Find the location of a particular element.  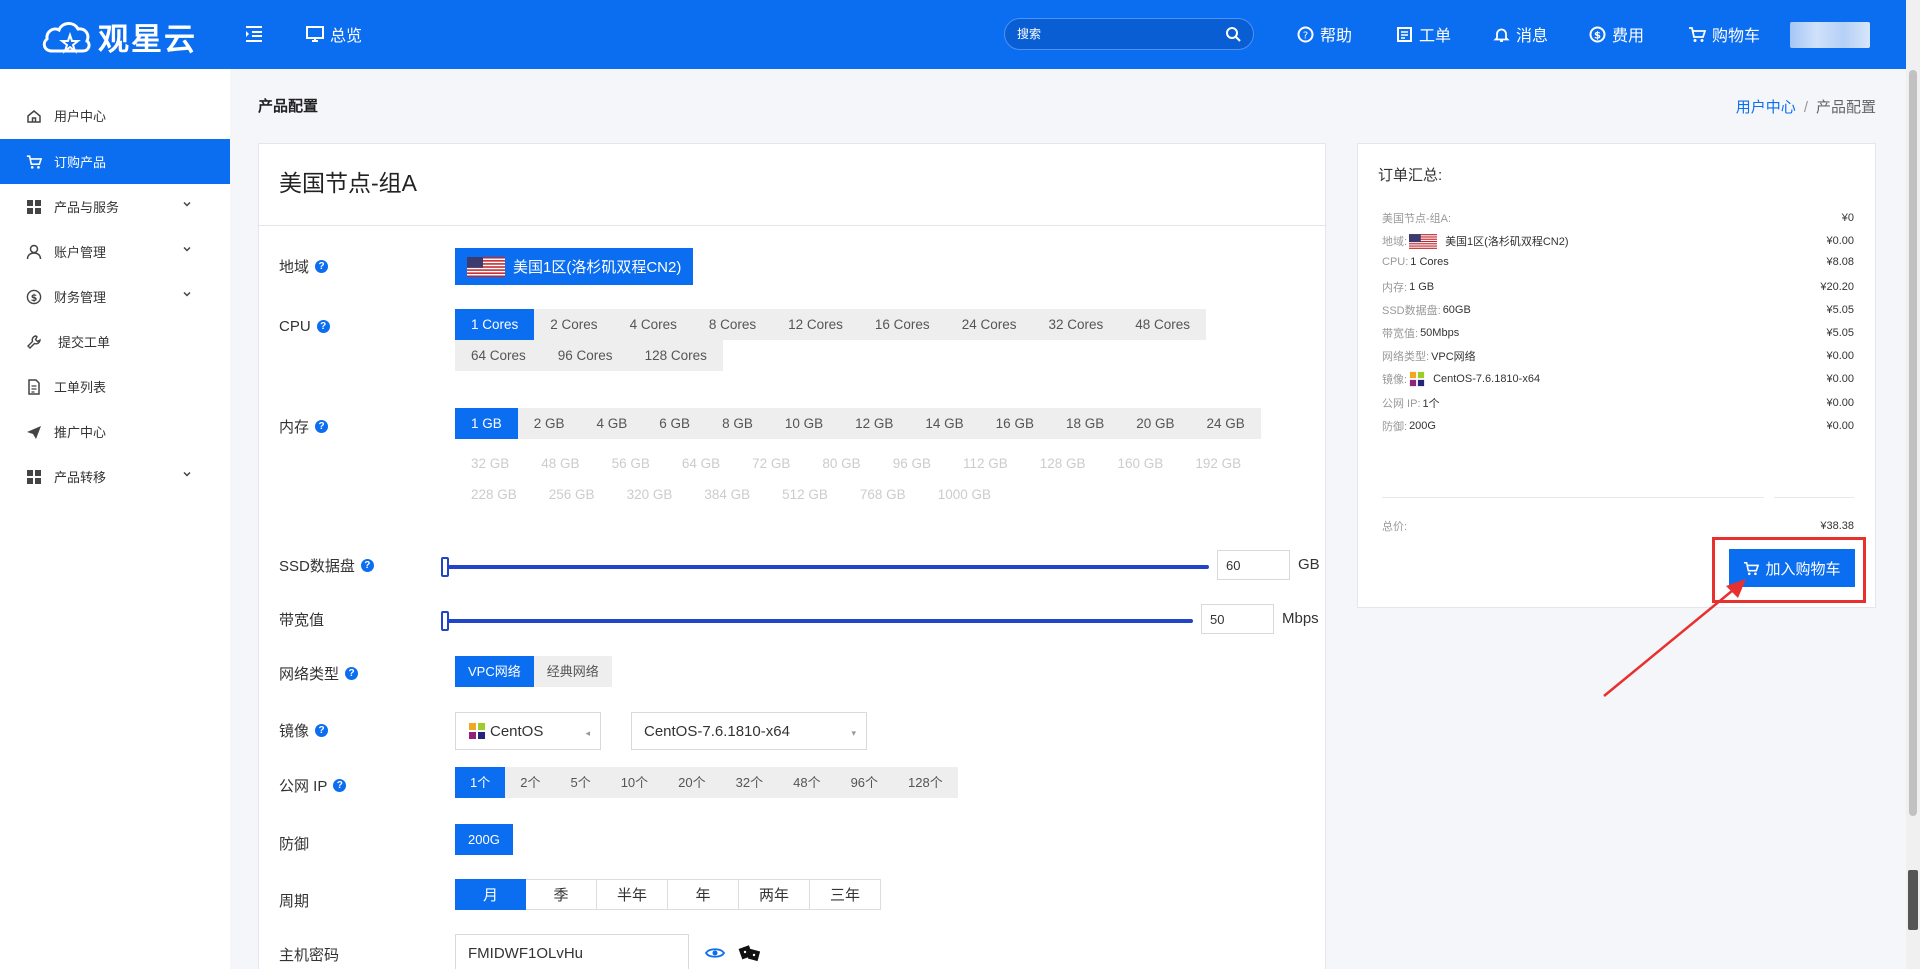

period-option: 年 is located at coordinates (703, 894).